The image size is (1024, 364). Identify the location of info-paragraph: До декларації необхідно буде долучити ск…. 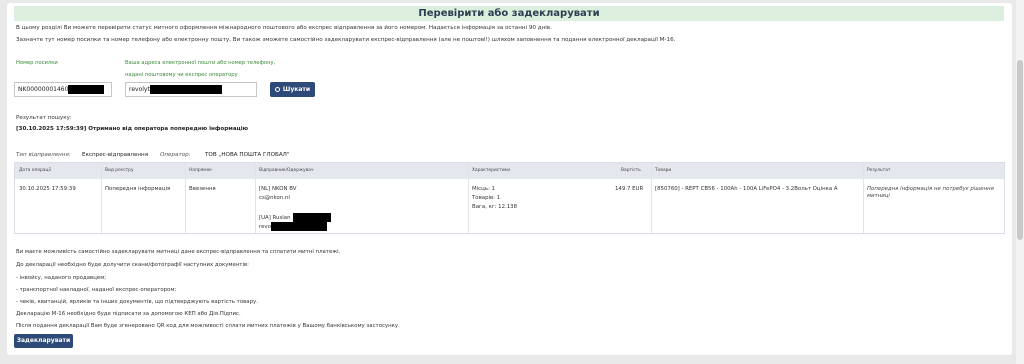
(132, 265).